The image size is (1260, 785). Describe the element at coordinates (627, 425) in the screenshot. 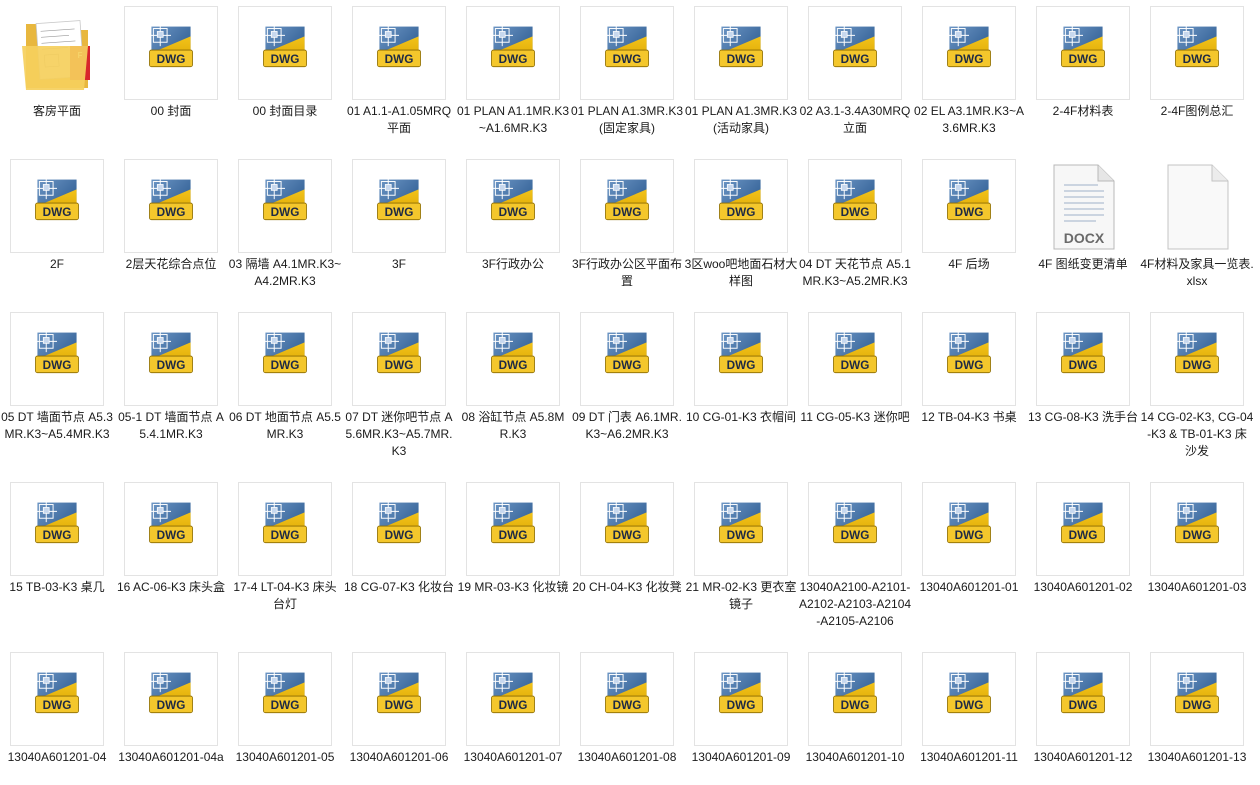

I see `file-name: 09 DT 门表 A6.1MR.K3~A6.2MR.K3` at that location.